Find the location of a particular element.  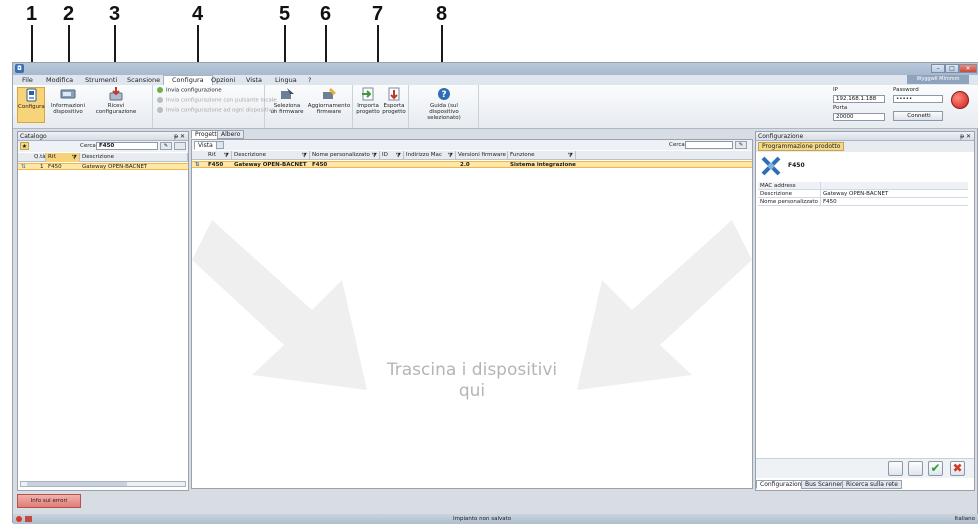

col-desc: Descrizione ⧩ is located at coordinates (271, 155).